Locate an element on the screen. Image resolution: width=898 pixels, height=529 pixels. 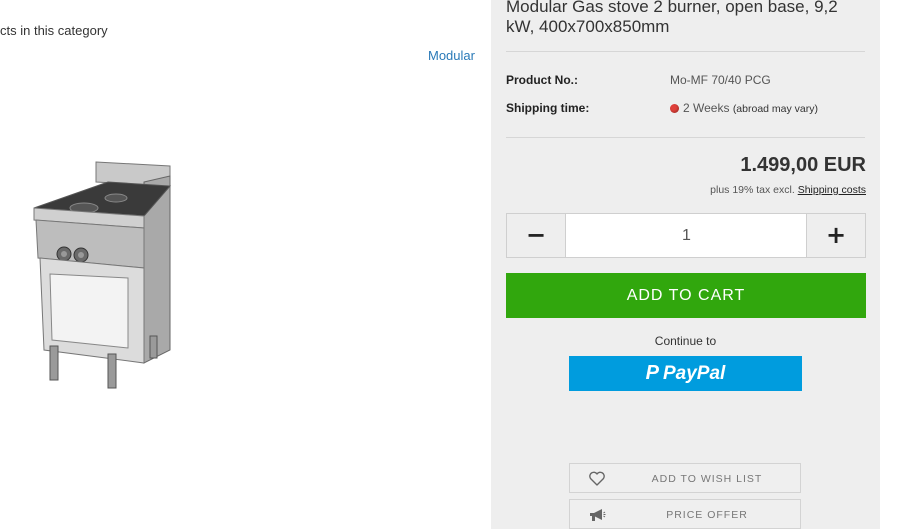
paypal-label: PayPal is located at coordinates (694, 373).